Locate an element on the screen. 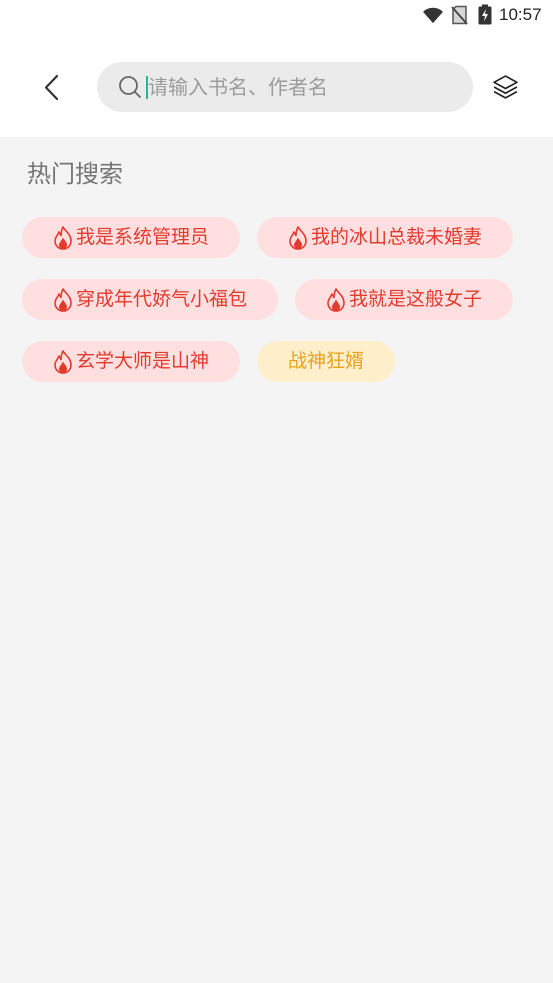 The width and height of the screenshot is (553, 983). hot-search-tag: 我的冰山总裁未婚妻 is located at coordinates (385, 237).